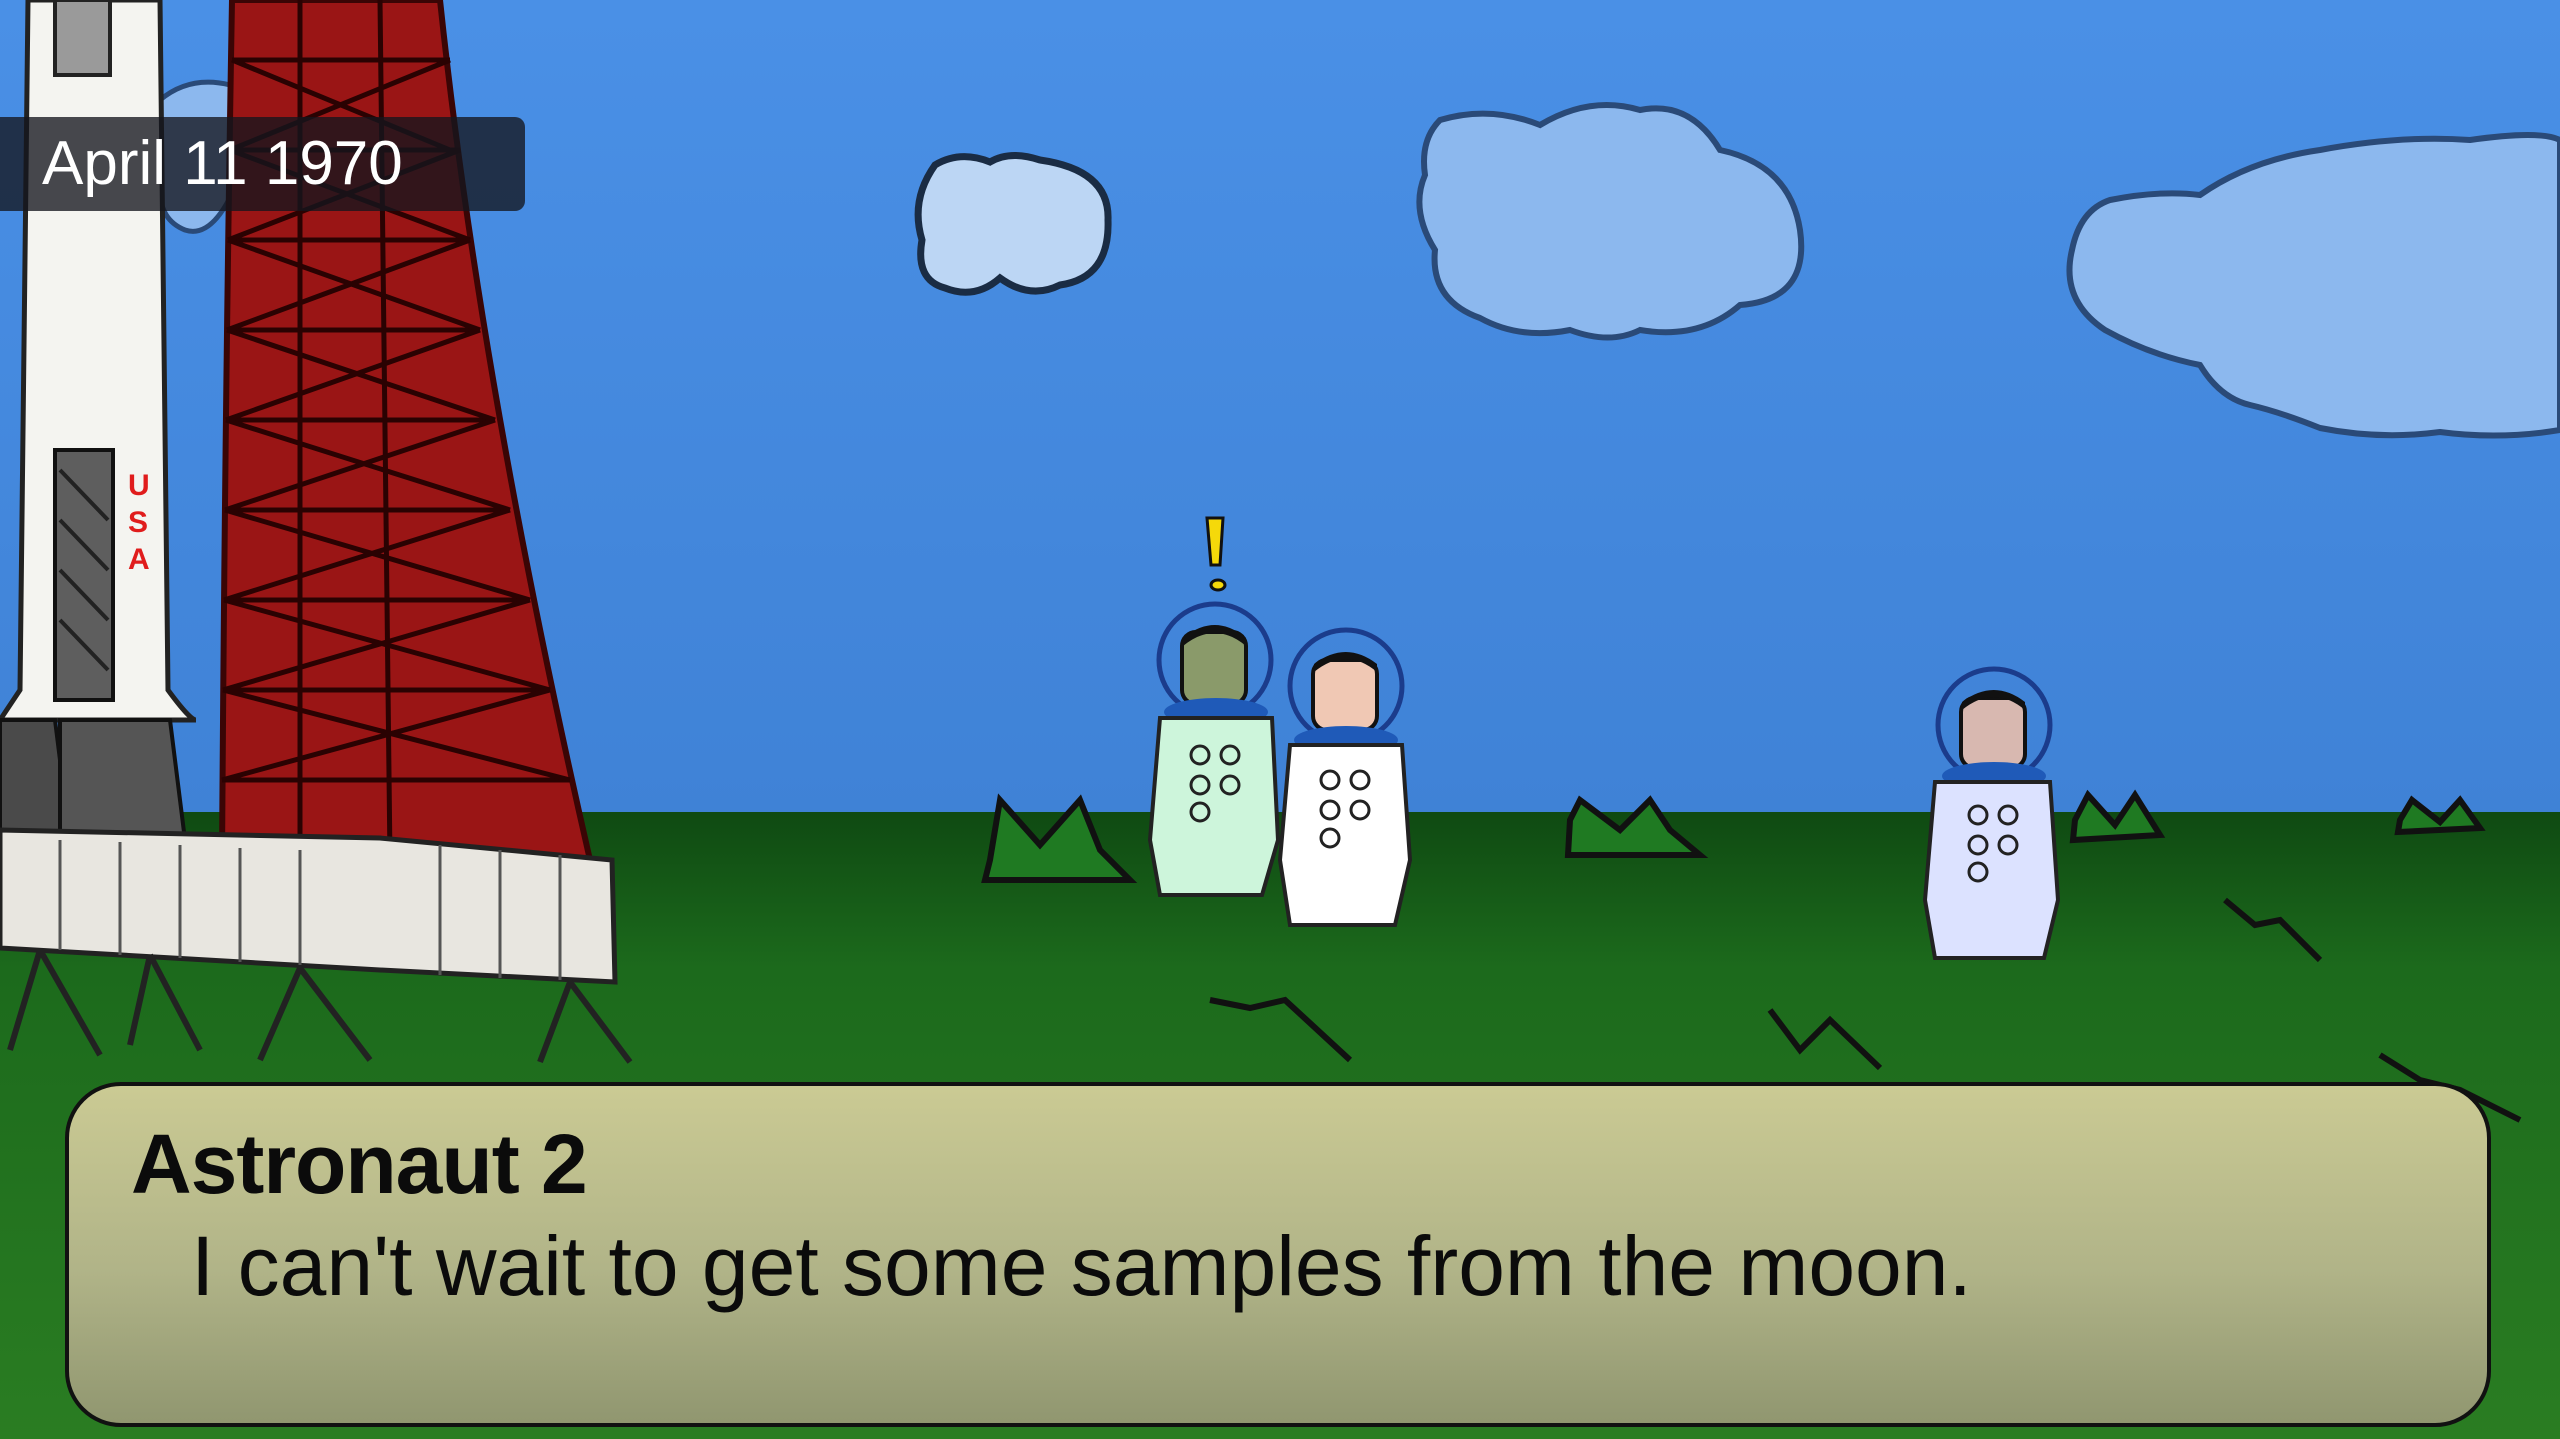  I want to click on rocket-marking-letter: U, so click(139, 485).